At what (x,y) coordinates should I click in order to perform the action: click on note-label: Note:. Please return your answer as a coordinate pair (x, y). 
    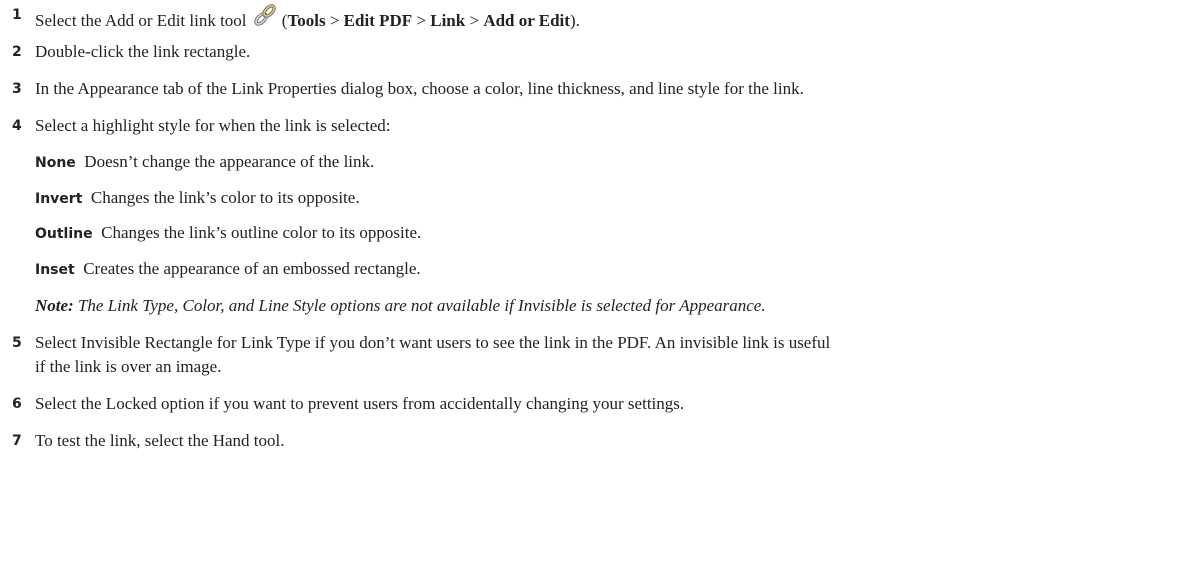
    Looking at the image, I should click on (54, 305).